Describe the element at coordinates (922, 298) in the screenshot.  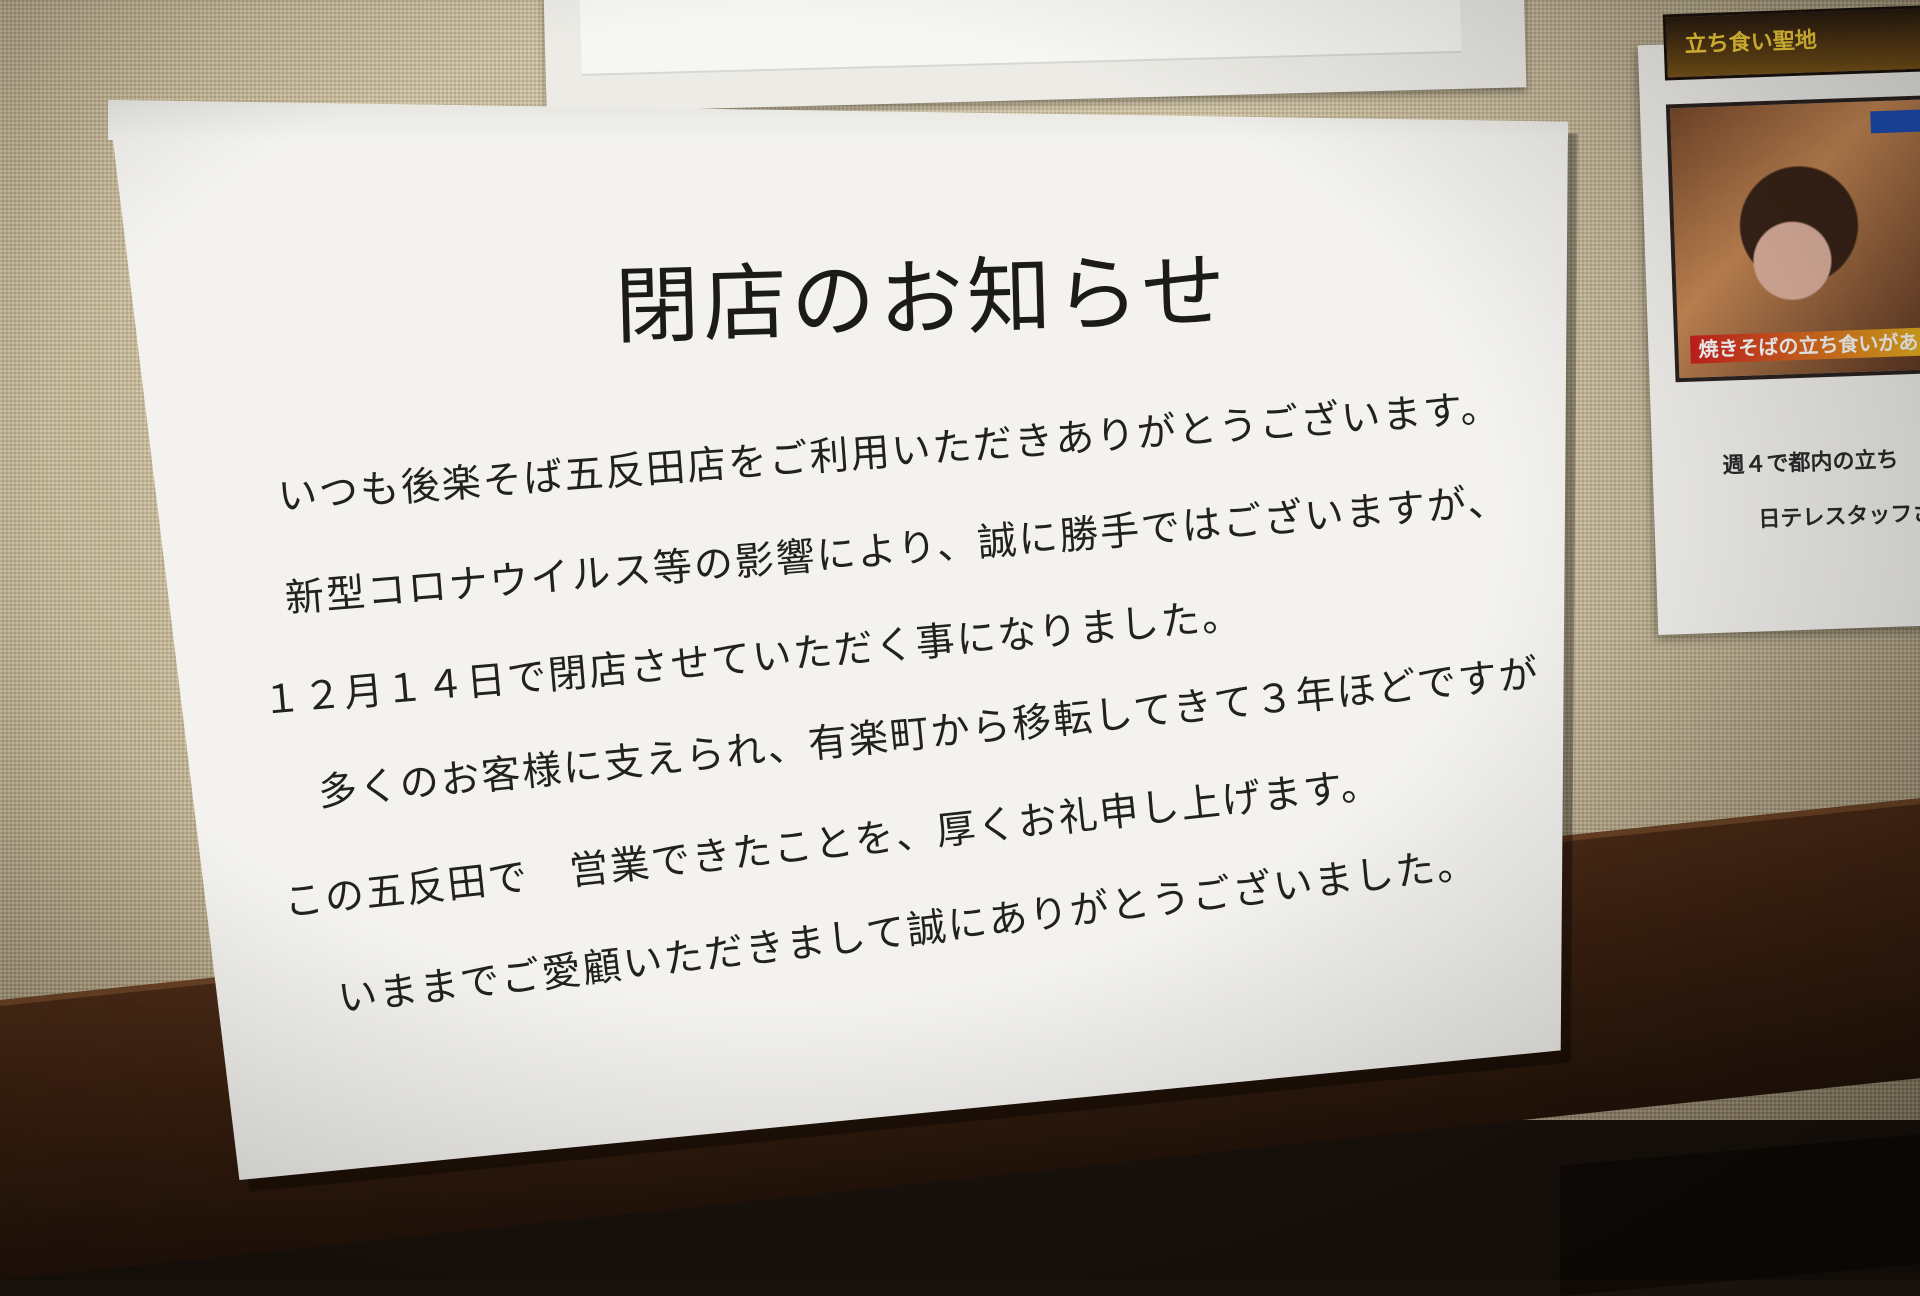
I see `notice-title: 閉店のお知らせ` at that location.